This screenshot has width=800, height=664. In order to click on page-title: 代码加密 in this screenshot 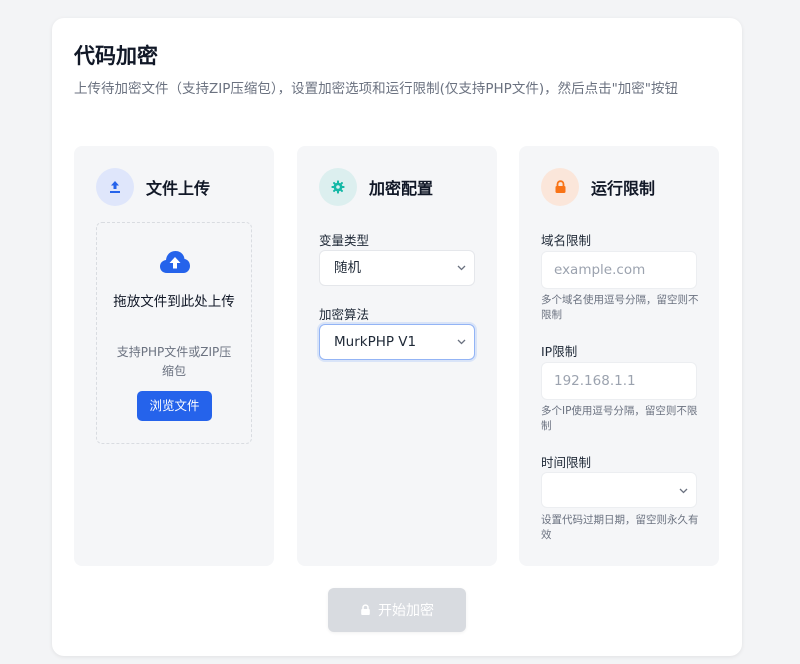, I will do `click(116, 56)`.